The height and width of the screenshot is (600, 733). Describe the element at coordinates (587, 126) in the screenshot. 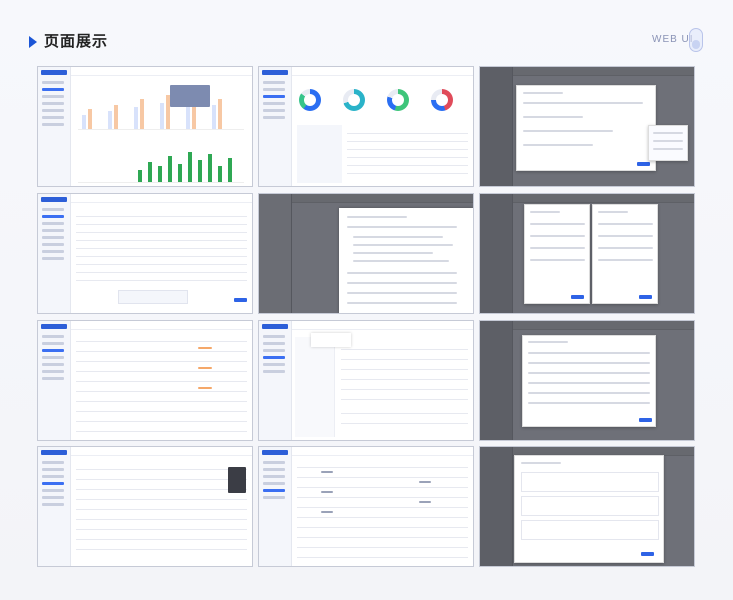

I see `thumbnail-modal-calendar` at that location.